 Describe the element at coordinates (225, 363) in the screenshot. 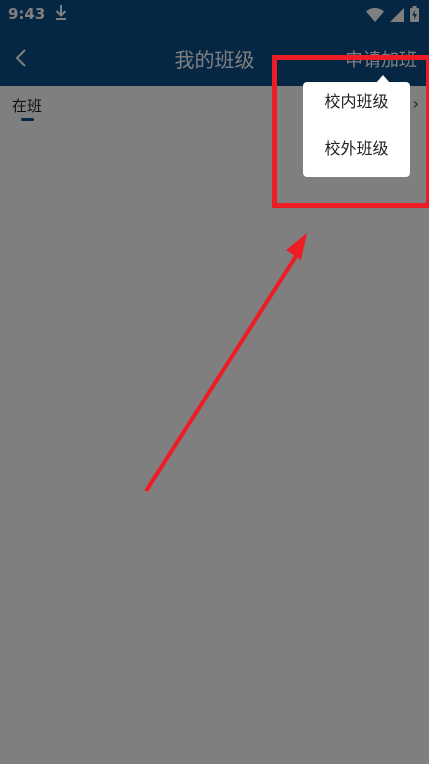

I see `annotation-arrow-icon` at that location.